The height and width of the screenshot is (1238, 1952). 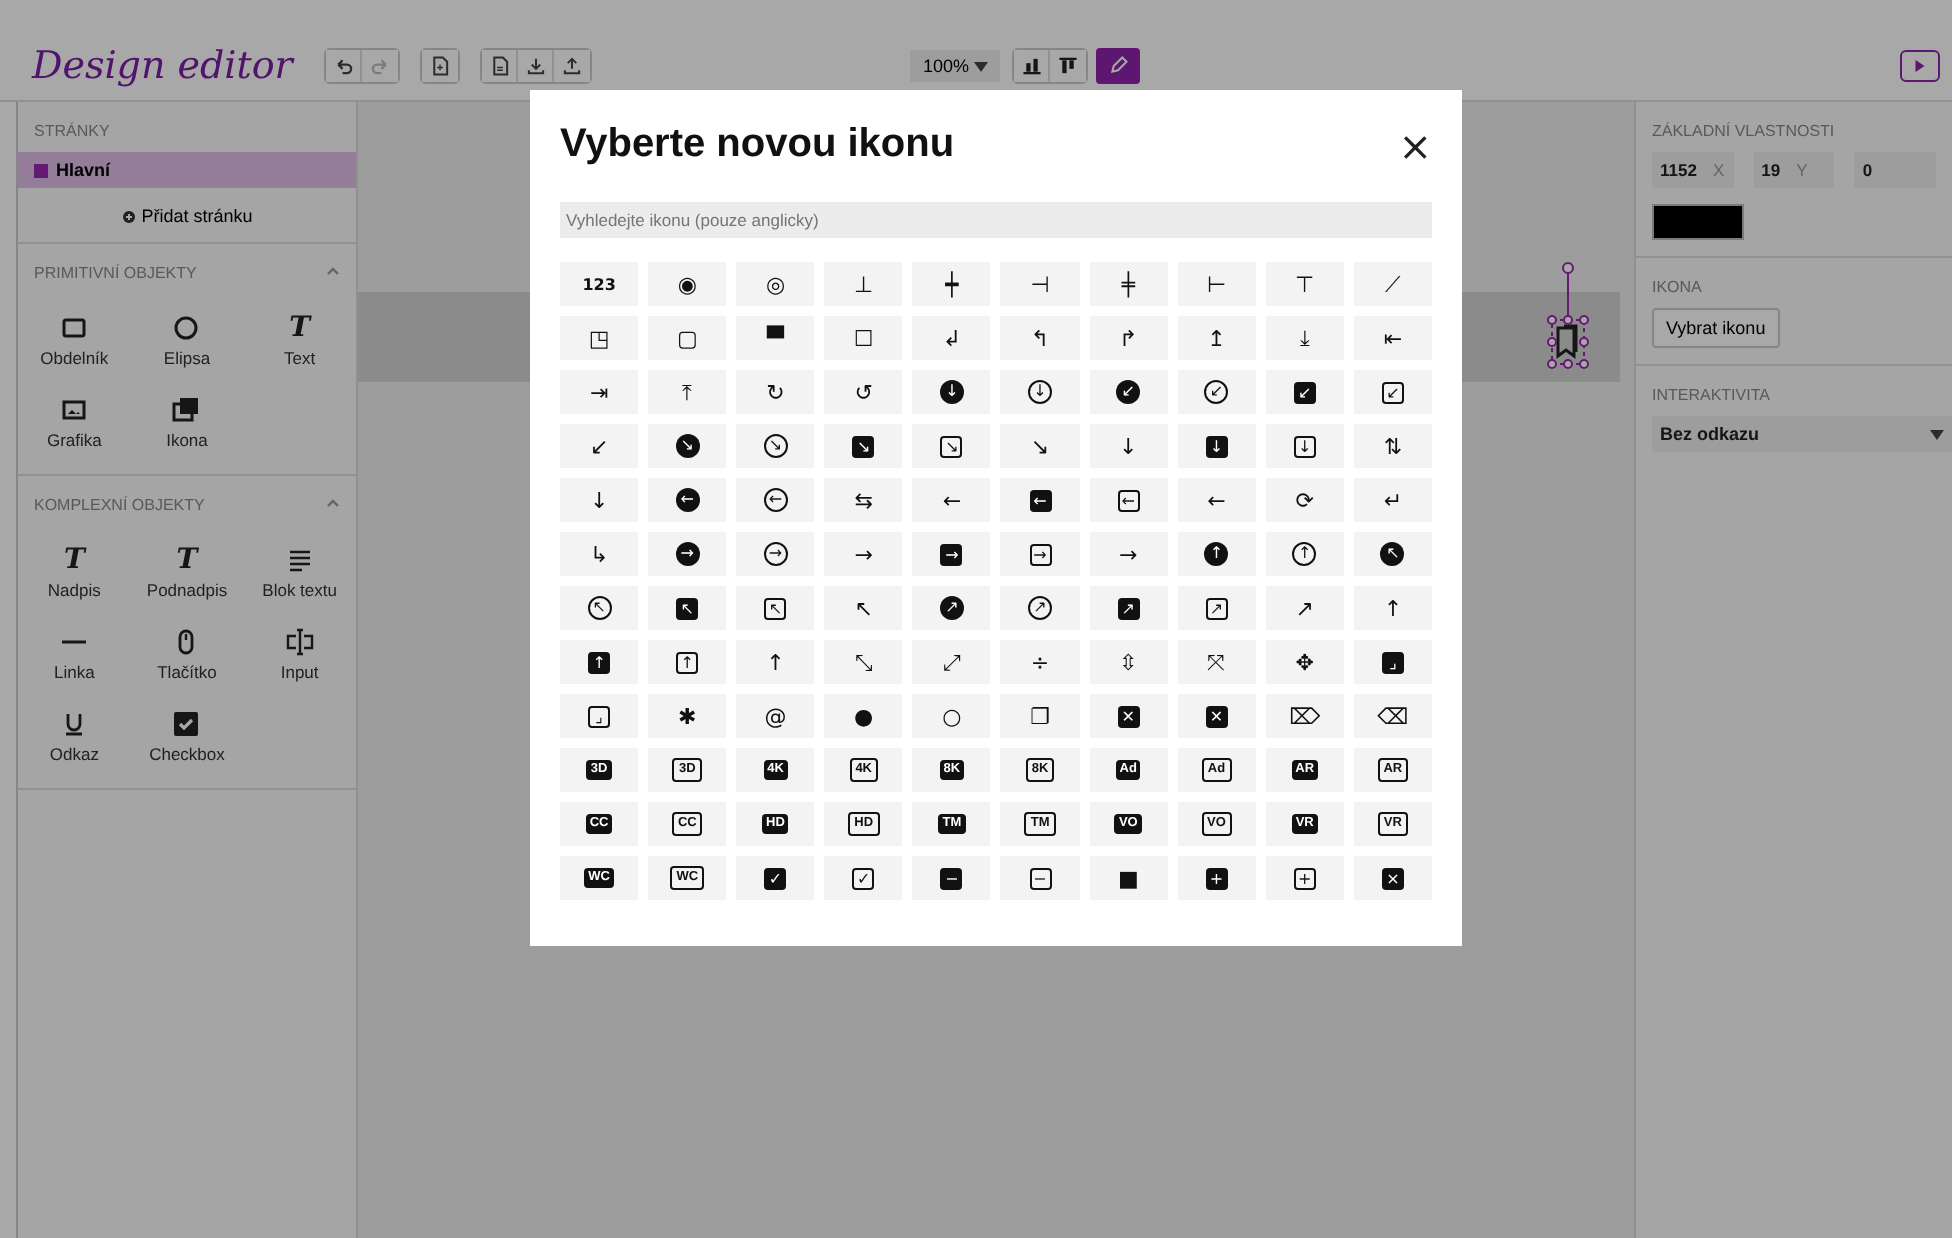 I want to click on icon-option: ⇥, so click(x=599, y=392).